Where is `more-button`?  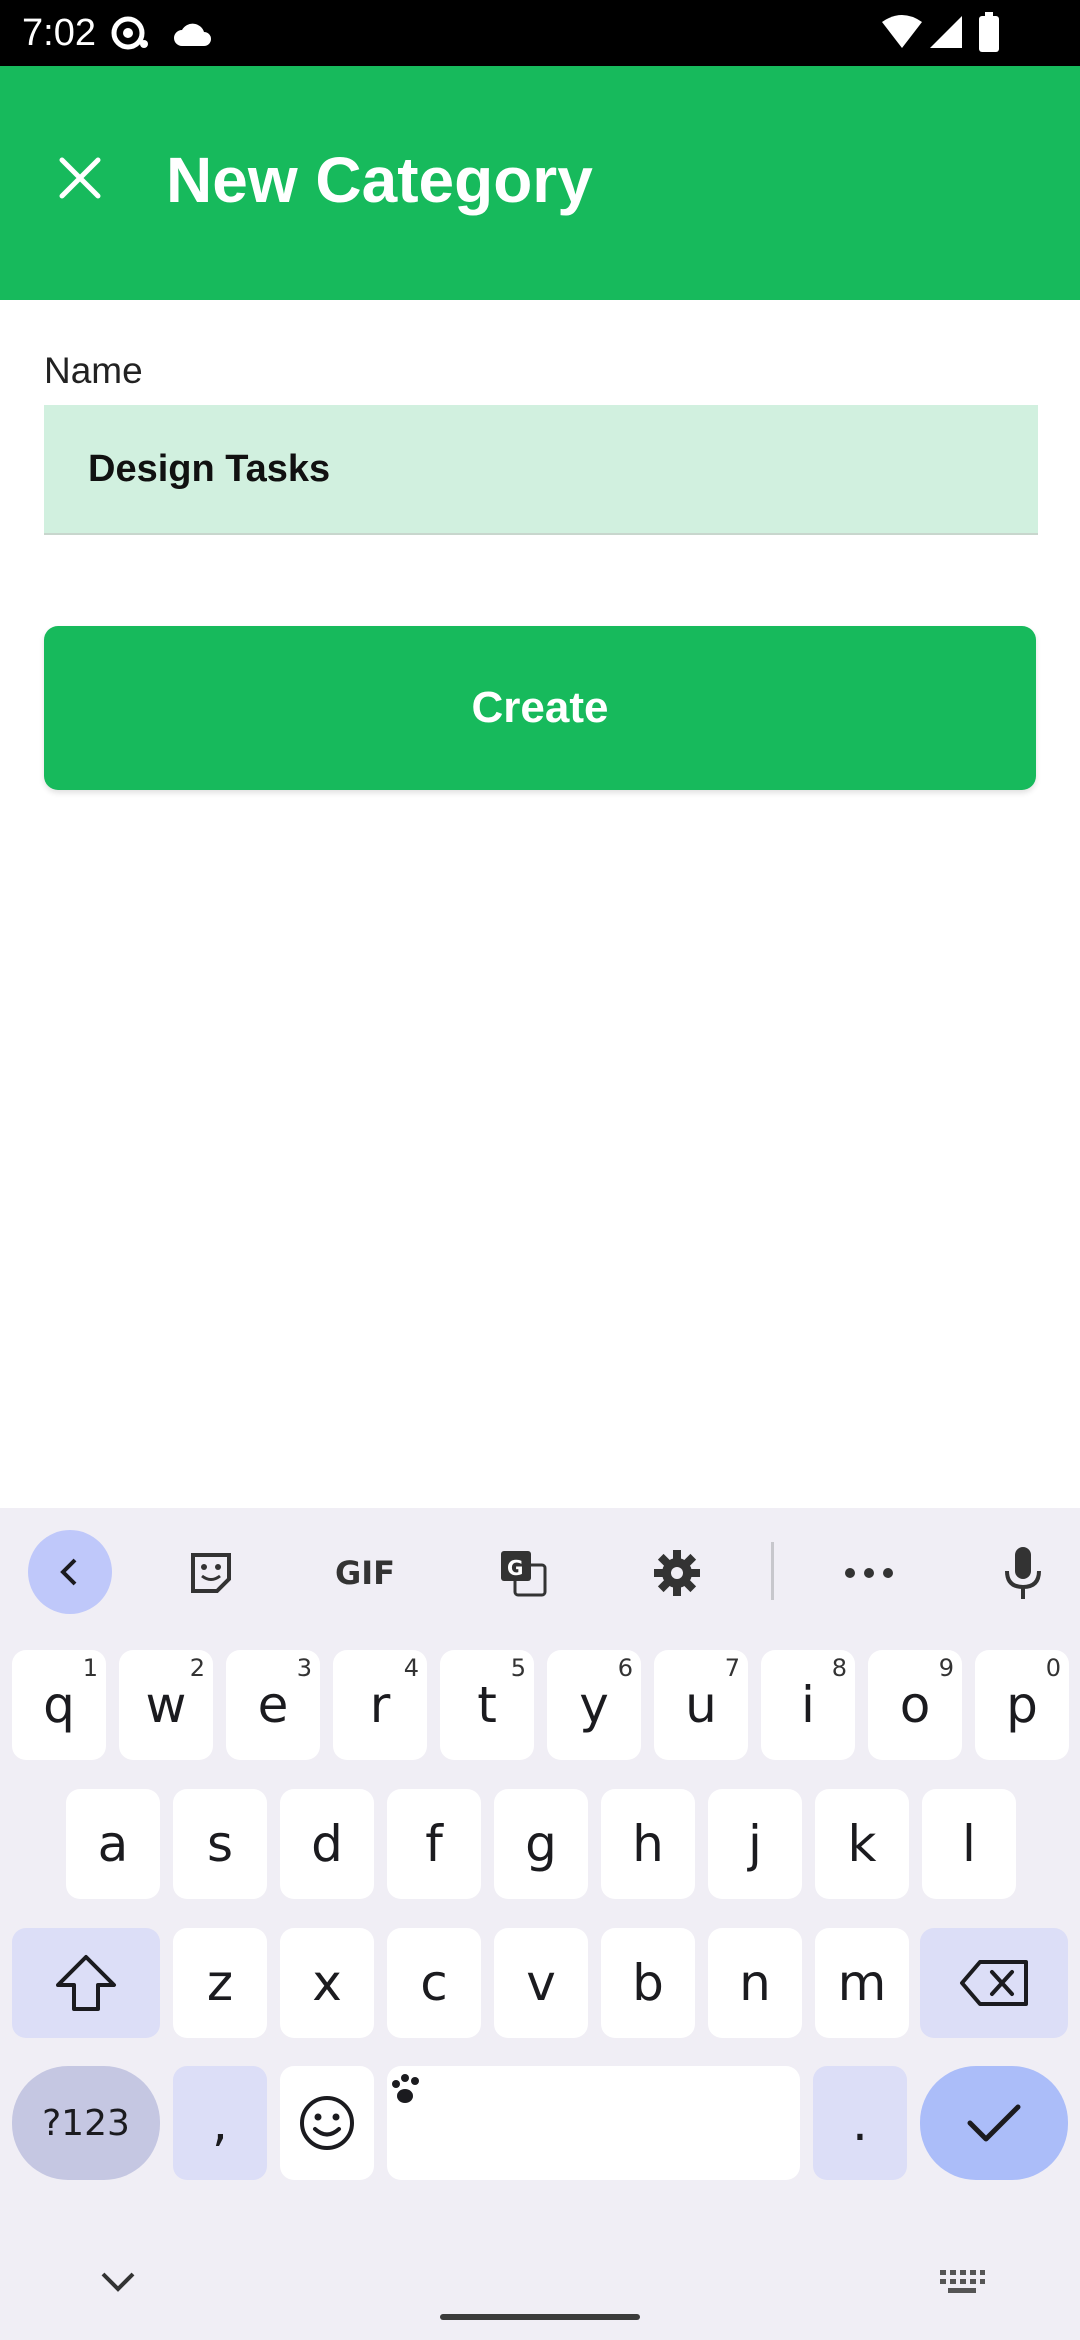
more-button is located at coordinates (869, 1573).